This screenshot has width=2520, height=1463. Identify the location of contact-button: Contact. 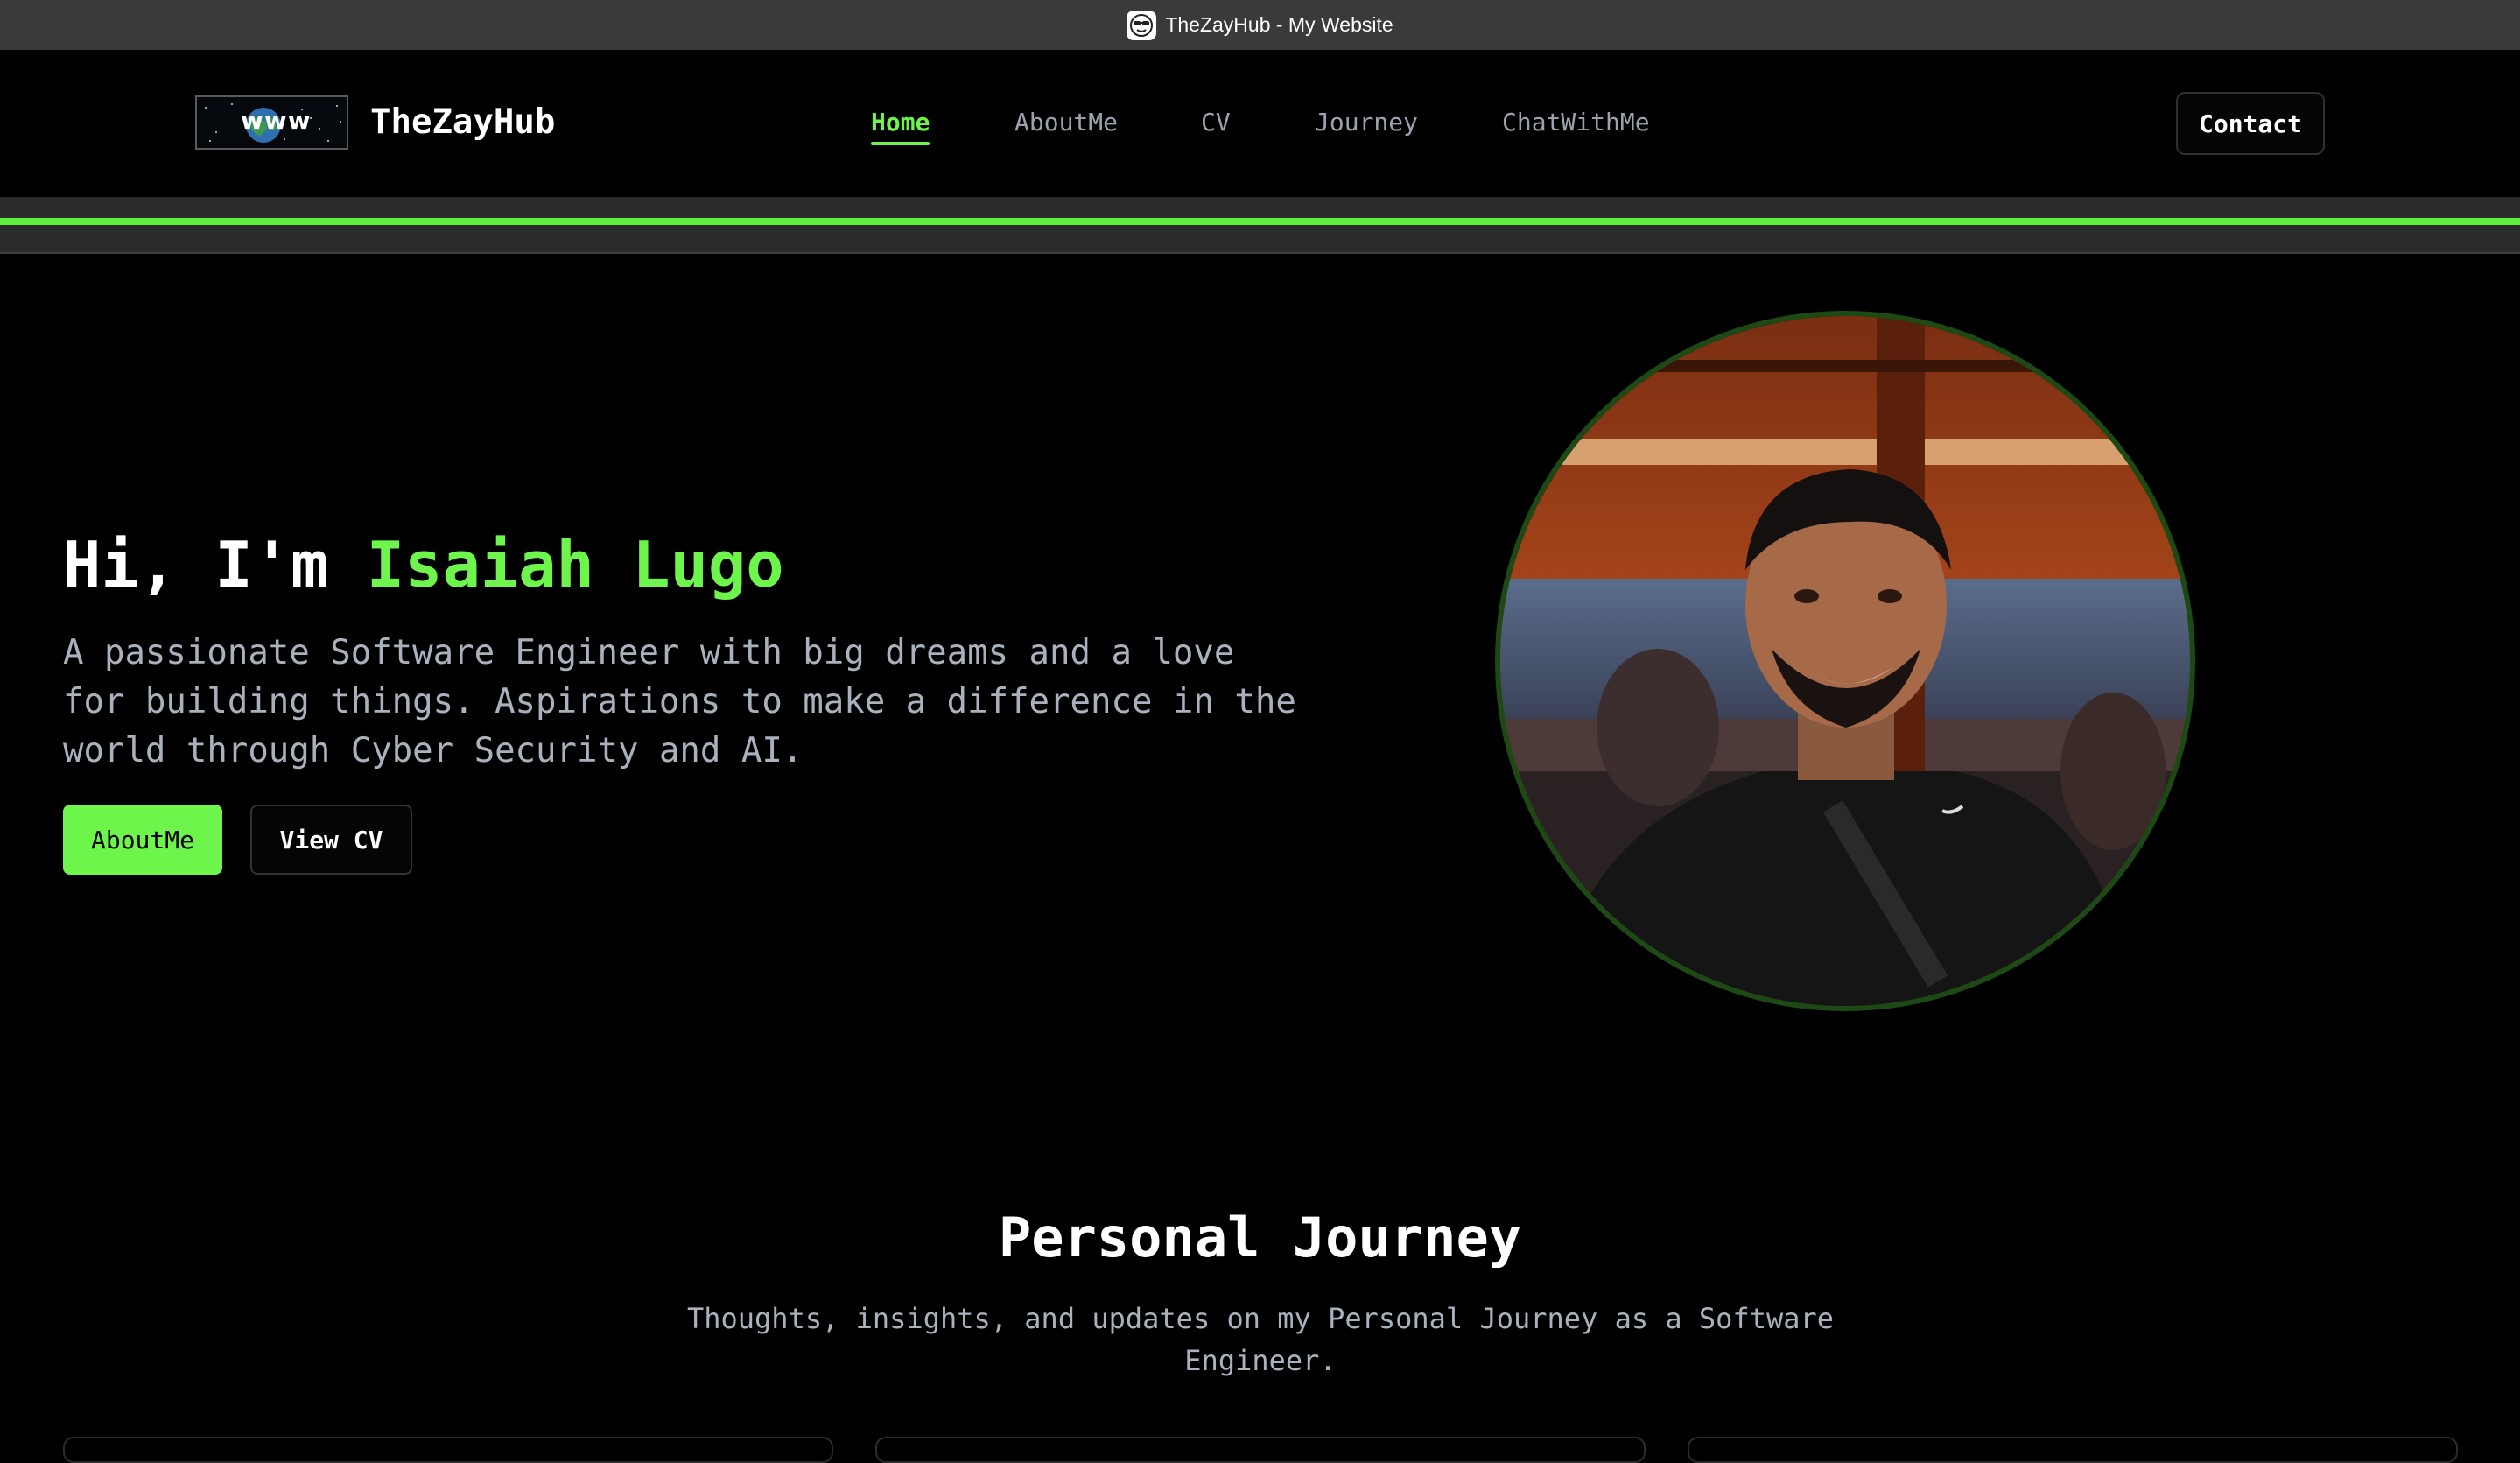
(2250, 123).